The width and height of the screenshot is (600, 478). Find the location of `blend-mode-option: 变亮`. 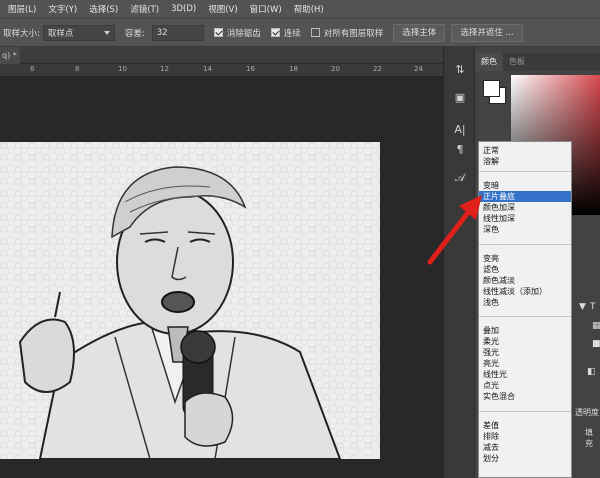

blend-mode-option: 变亮 is located at coordinates (491, 258).